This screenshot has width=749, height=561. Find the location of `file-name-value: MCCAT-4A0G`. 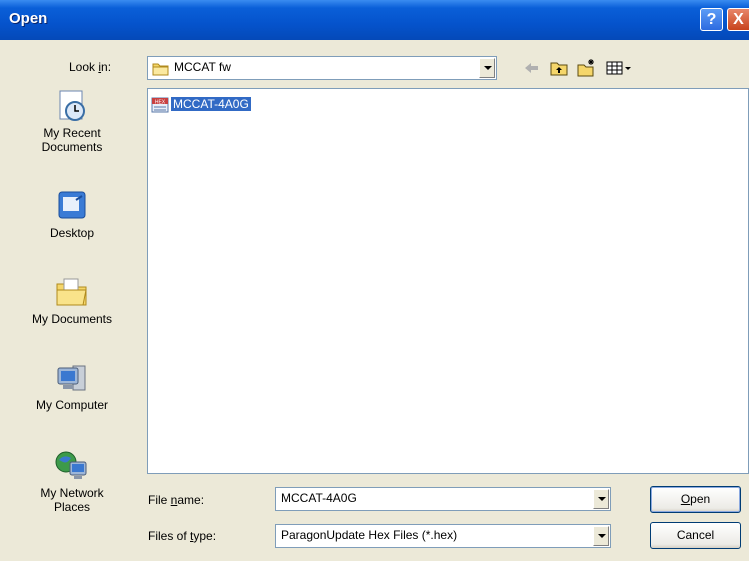

file-name-value: MCCAT-4A0G is located at coordinates (319, 498).